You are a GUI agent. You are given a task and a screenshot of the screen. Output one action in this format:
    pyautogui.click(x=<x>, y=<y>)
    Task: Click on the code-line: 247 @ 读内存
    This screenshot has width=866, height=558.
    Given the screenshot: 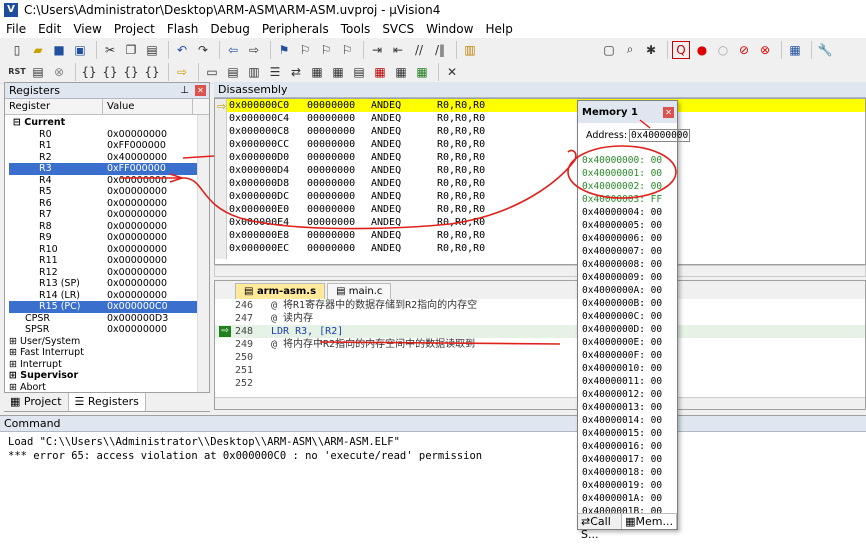 What is the action you would take?
    pyautogui.click(x=540, y=318)
    